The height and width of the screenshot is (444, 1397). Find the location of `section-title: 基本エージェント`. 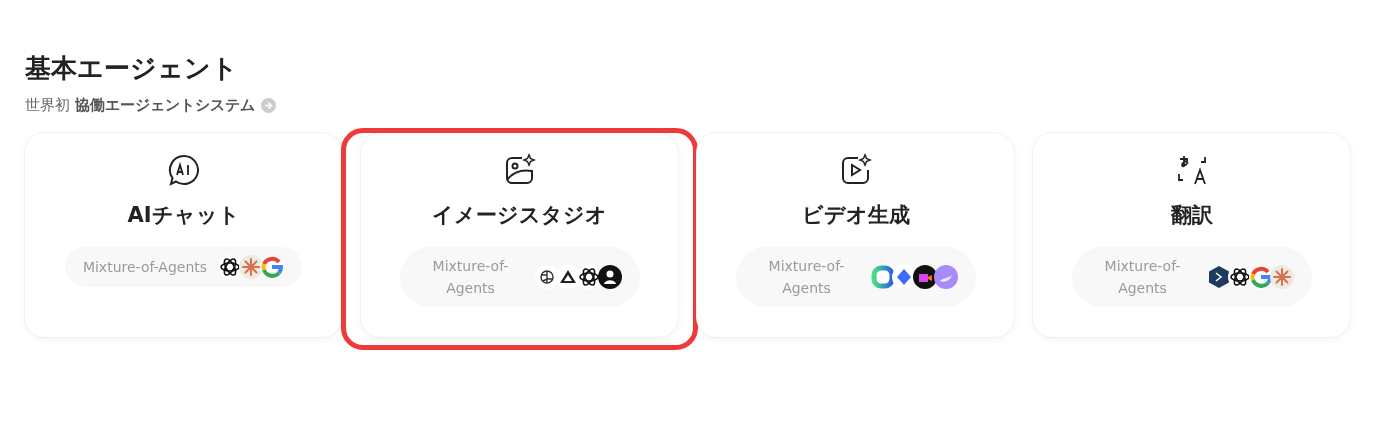

section-title: 基本エージェント is located at coordinates (132, 68).